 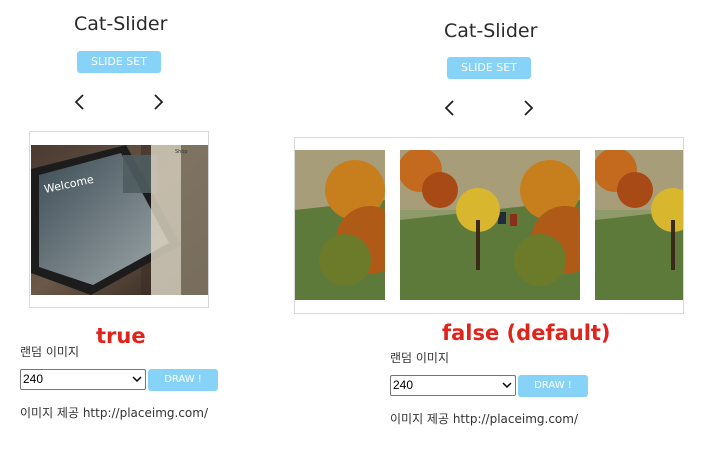 What do you see at coordinates (639, 225) in the screenshot?
I see `slide-image-next` at bounding box center [639, 225].